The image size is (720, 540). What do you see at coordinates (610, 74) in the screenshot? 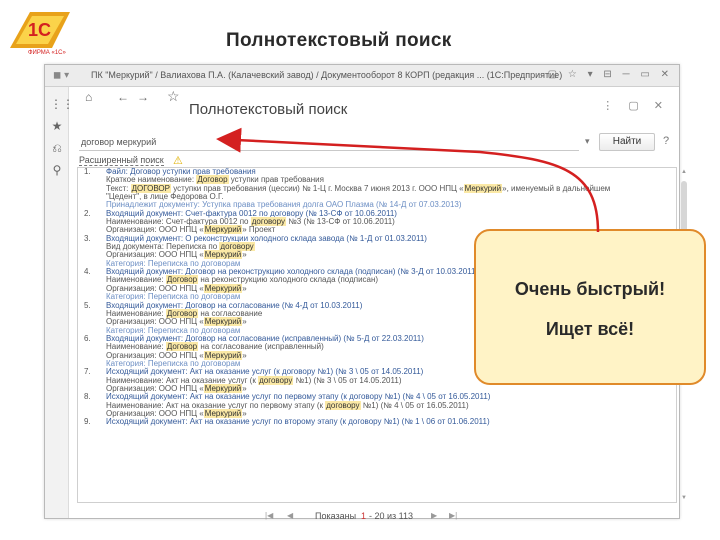
I see `window-controls: ▢ ☆ ▾ ⊟ ─ ▭ ✕` at bounding box center [610, 74].